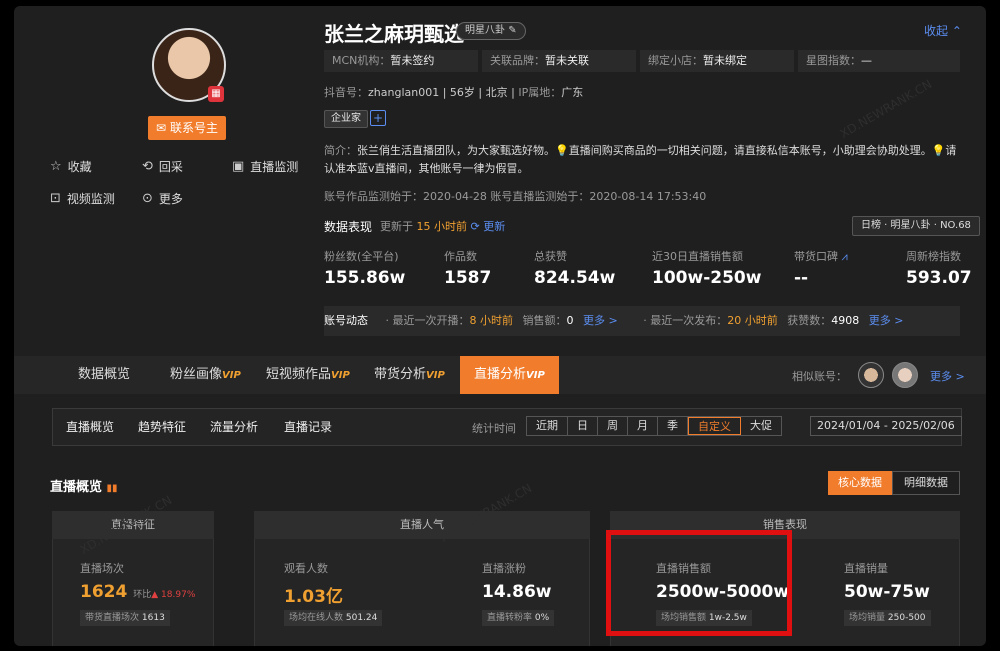 The width and height of the screenshot is (1000, 651). What do you see at coordinates (613, 426) in the screenshot?
I see `period-week: 周` at bounding box center [613, 426].